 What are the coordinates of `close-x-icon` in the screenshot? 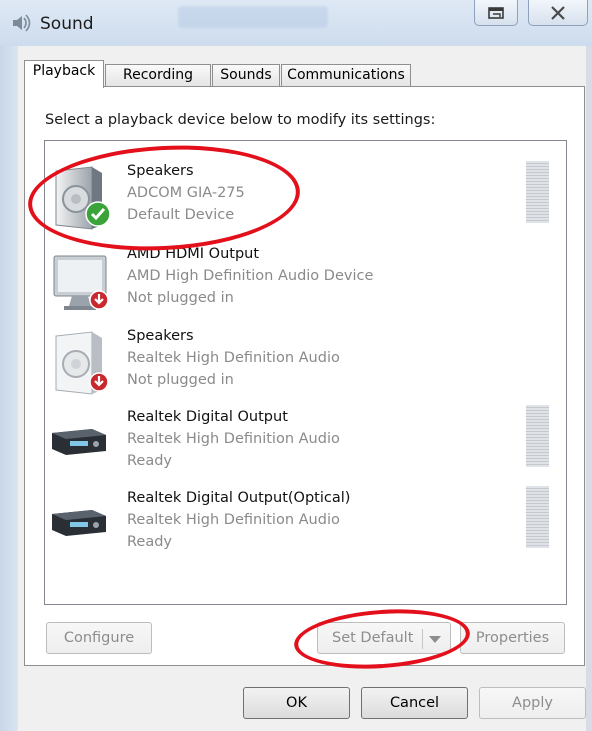 It's located at (558, 12).